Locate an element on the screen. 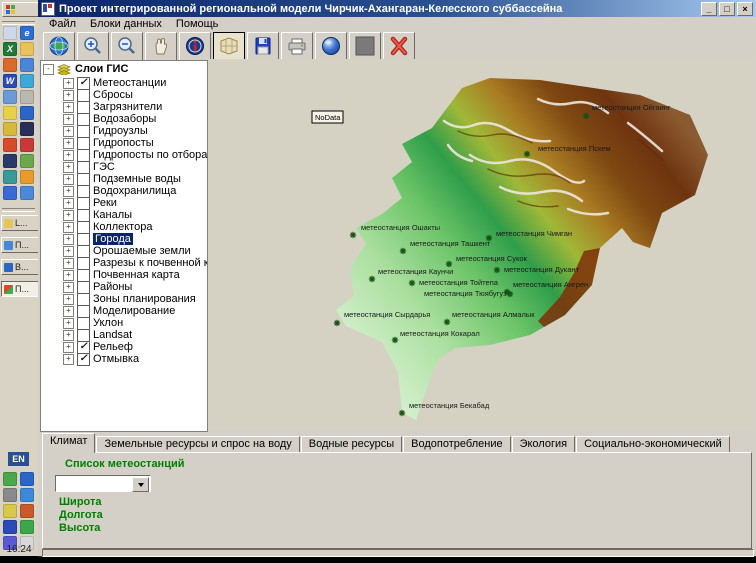  zoom-out-button is located at coordinates (127, 46).